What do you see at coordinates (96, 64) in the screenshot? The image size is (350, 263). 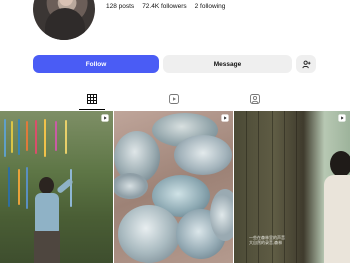 I see `follow-button: Follow` at bounding box center [96, 64].